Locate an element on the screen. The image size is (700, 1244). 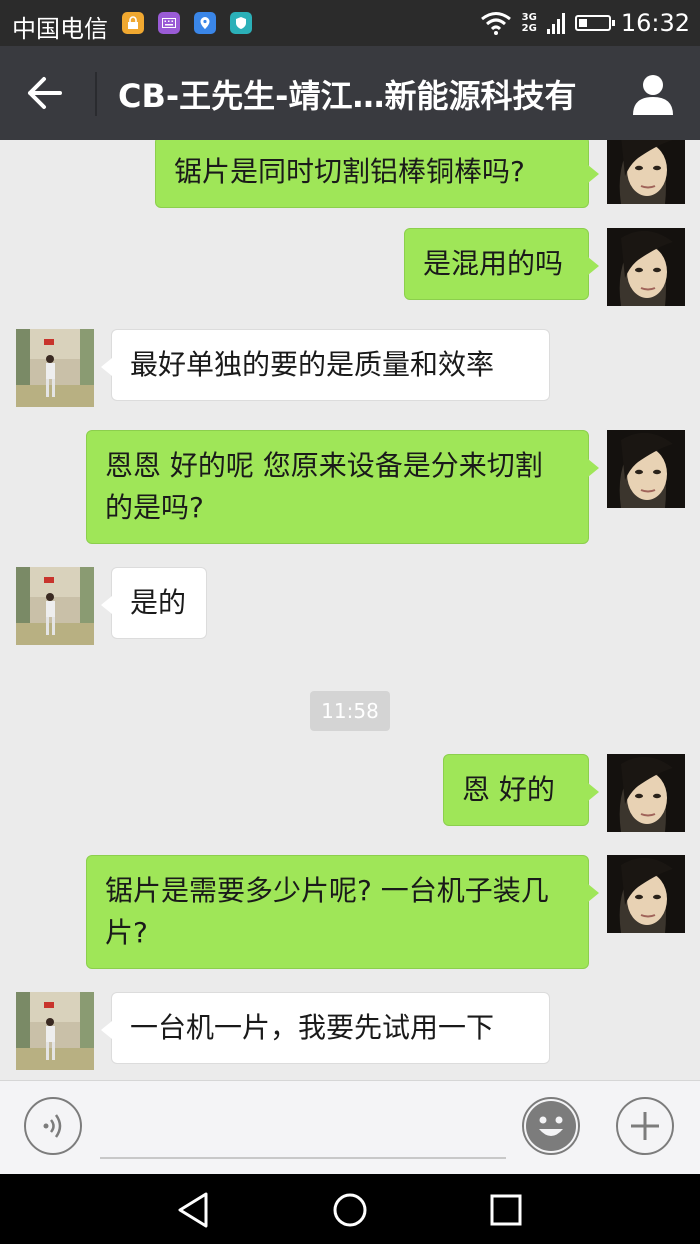
message-input-bar is located at coordinates (350, 1127).